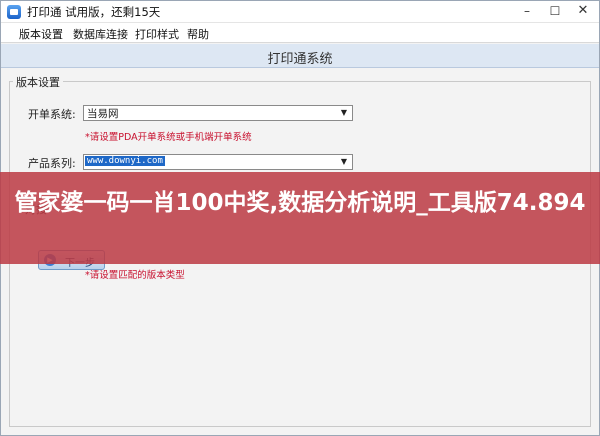  What do you see at coordinates (38, 82) in the screenshot?
I see `group-legend: 版本设置` at bounding box center [38, 82].